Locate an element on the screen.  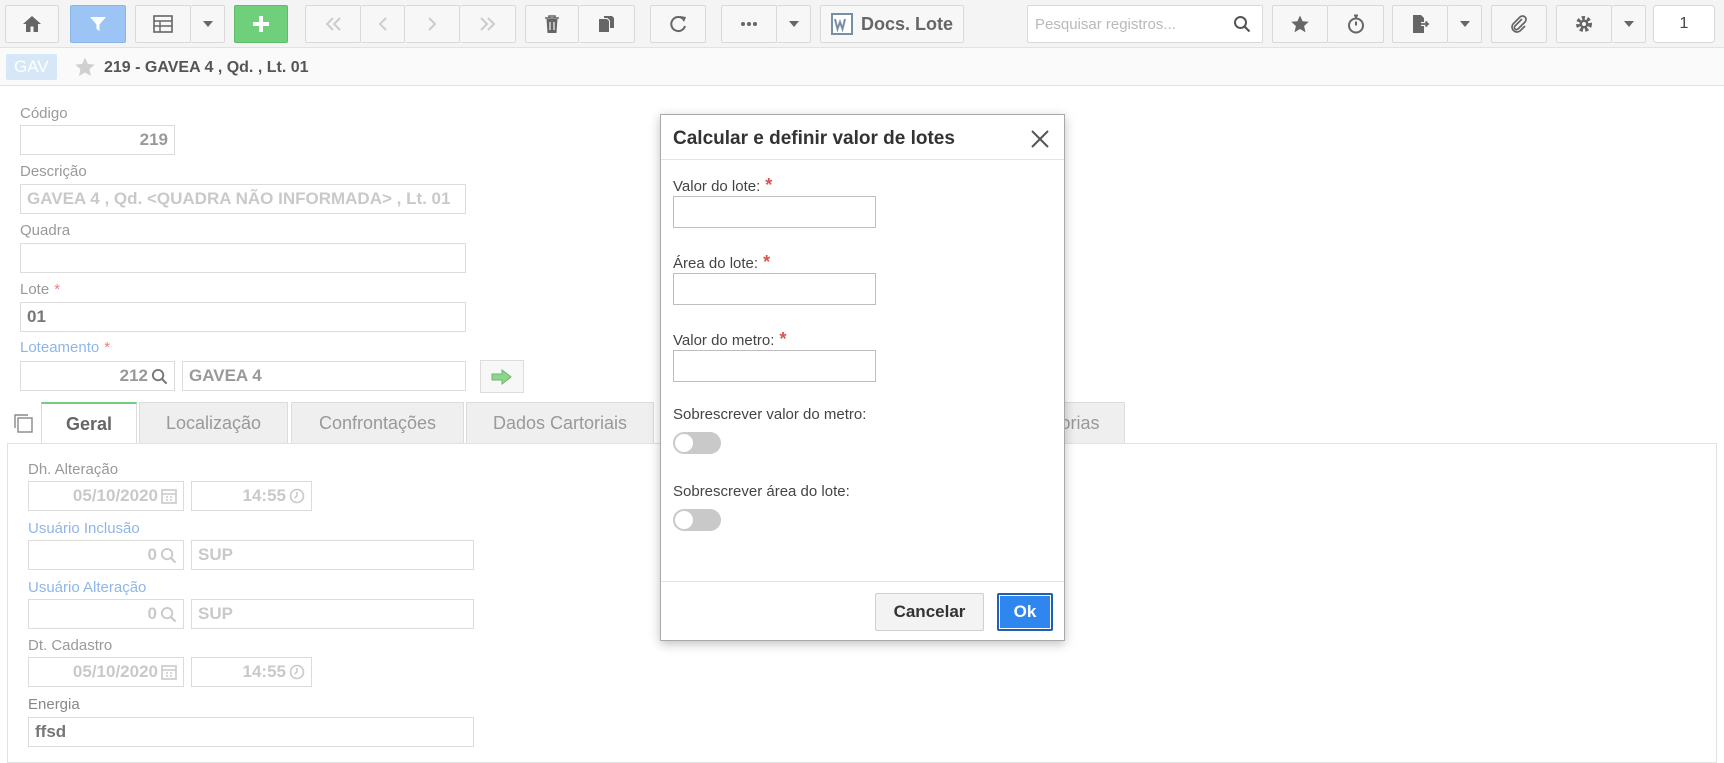
first-record-button is located at coordinates (333, 24).